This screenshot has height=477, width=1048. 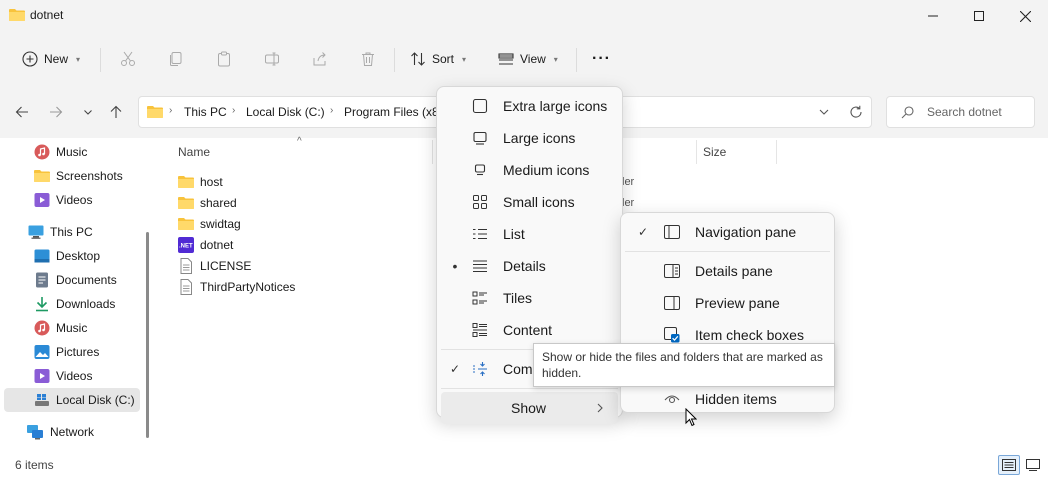 What do you see at coordinates (727, 399) in the screenshot?
I see `menu-item-hidden-items: Hidden items` at bounding box center [727, 399].